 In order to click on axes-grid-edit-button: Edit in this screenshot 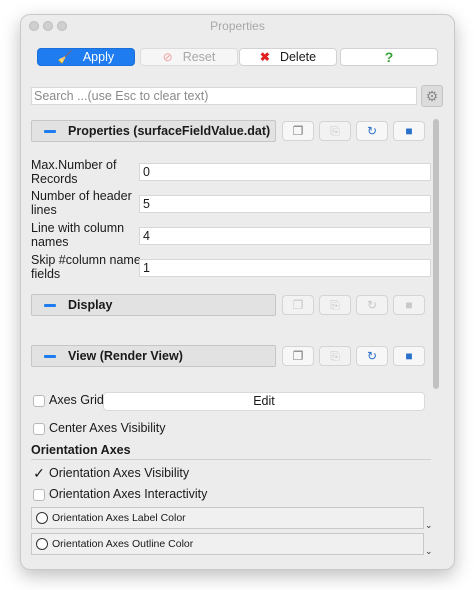, I will do `click(264, 401)`.